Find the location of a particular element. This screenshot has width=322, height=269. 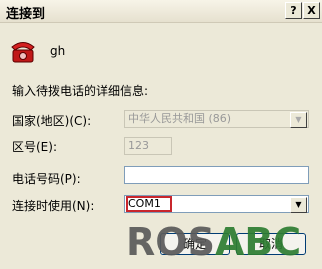

help-button: ? is located at coordinates (293, 10).